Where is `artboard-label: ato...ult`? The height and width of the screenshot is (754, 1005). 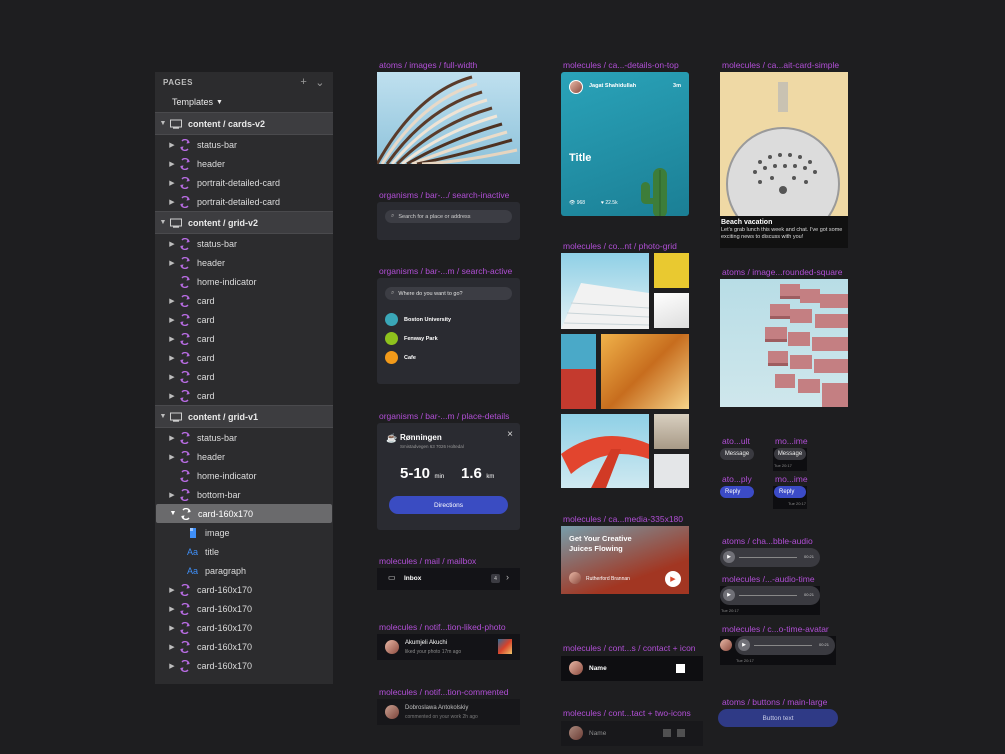
artboard-label: ato...ult is located at coordinates (736, 441).